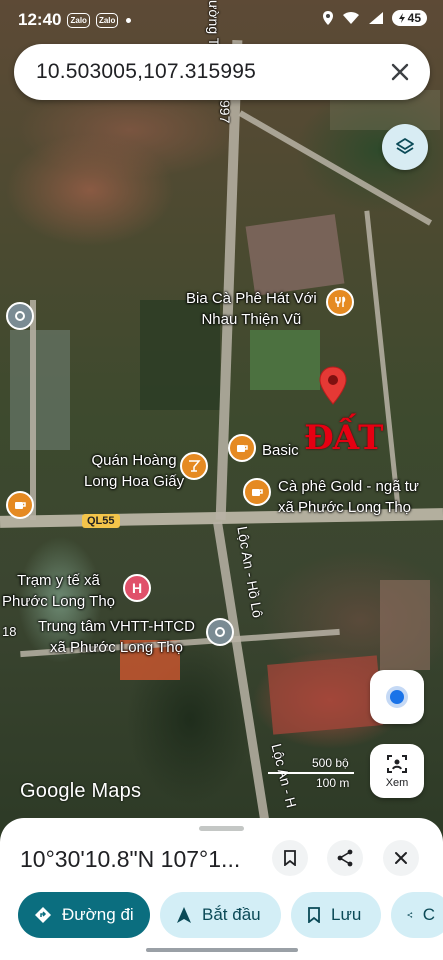 This screenshot has height=960, width=443. I want to click on street-view-button: Xem, so click(397, 771).